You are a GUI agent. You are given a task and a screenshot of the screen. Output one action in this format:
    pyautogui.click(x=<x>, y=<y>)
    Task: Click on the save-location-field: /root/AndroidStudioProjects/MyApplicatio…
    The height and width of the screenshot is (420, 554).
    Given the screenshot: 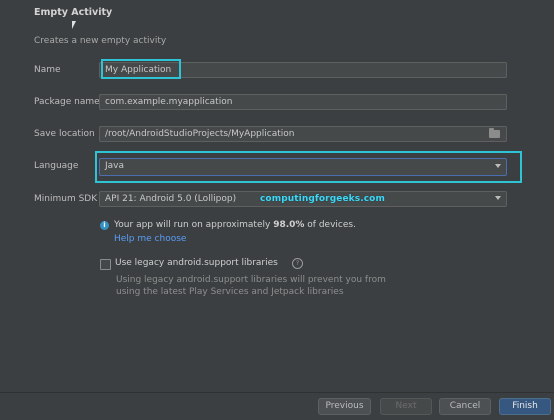 What is the action you would take?
    pyautogui.click(x=303, y=134)
    